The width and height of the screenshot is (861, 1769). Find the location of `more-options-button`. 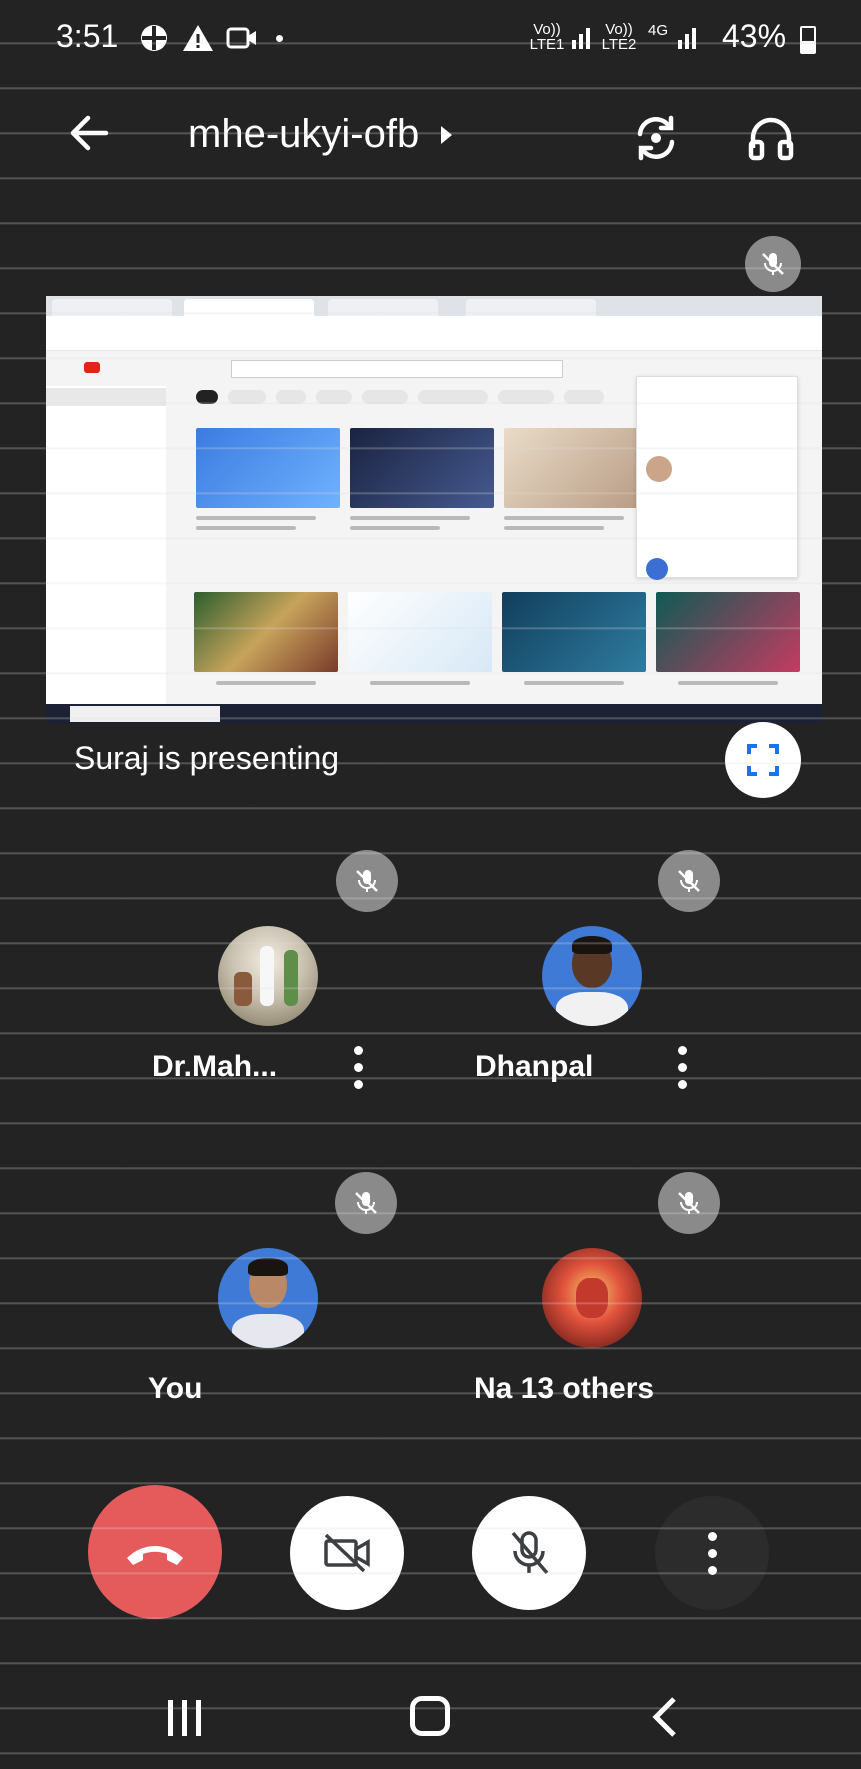

more-options-button is located at coordinates (712, 1553).